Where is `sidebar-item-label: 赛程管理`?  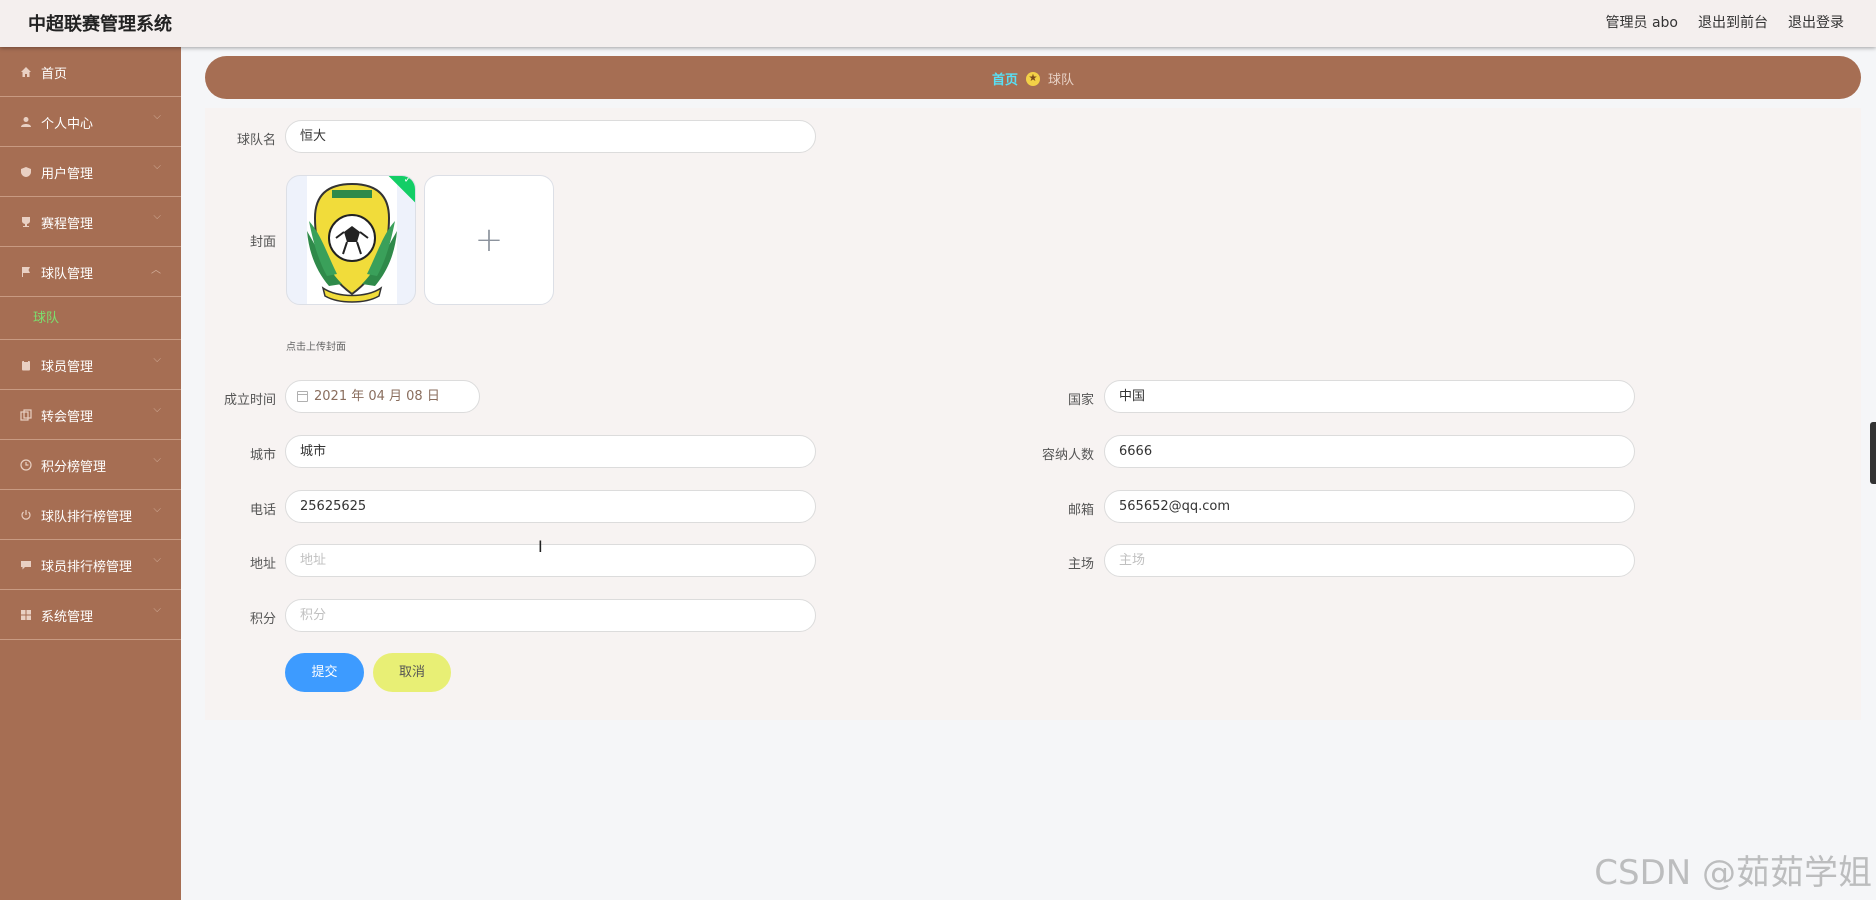
sidebar-item-label: 赛程管理 is located at coordinates (67, 224).